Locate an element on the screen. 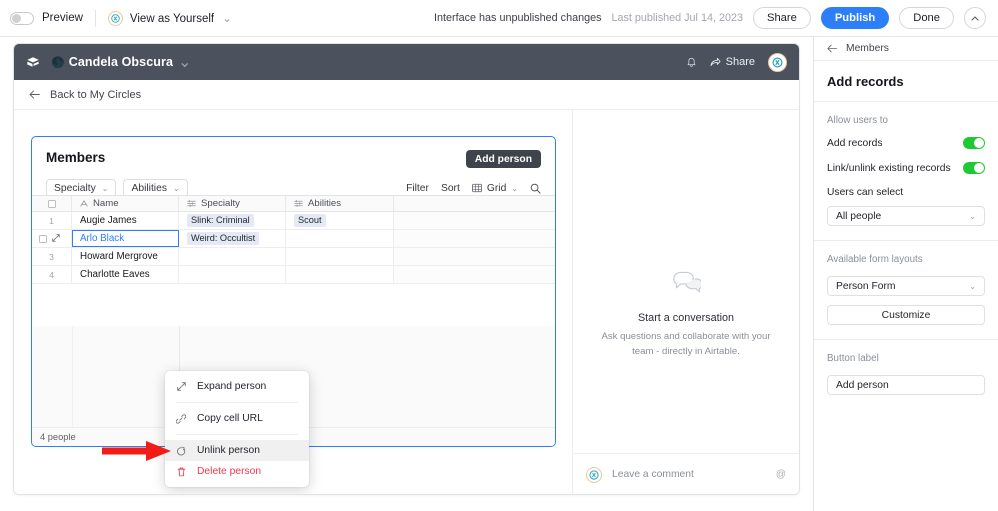 The width and height of the screenshot is (998, 511). expand-record-icon is located at coordinates (56, 238).